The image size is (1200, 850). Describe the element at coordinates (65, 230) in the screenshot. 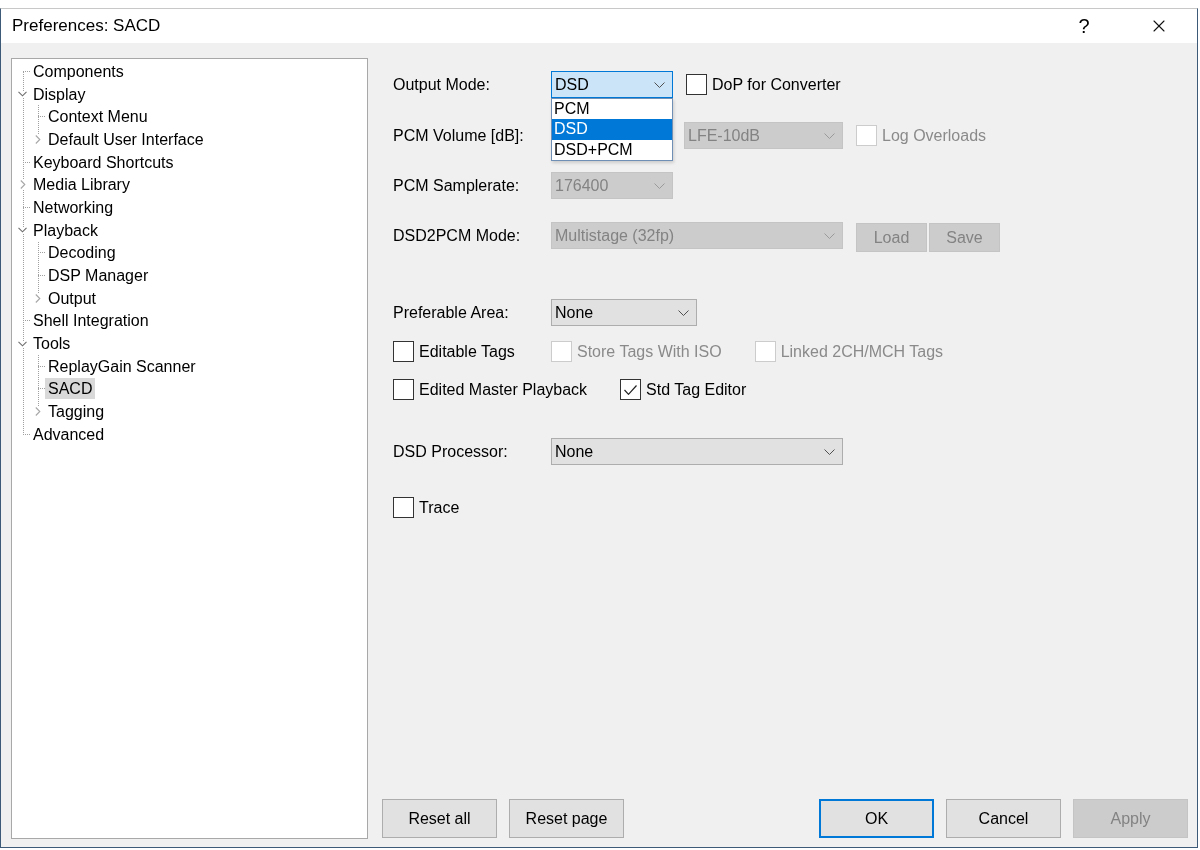

I see `tree-item: Playback` at that location.